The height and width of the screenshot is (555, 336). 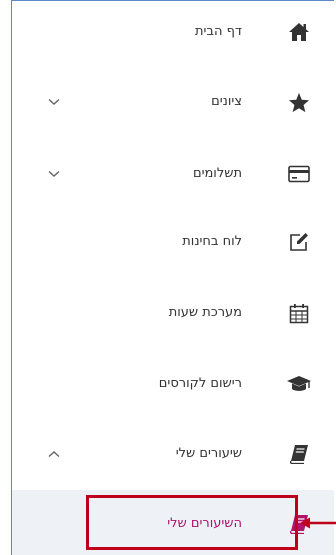 I want to click on graduation-cap-icon, so click(x=299, y=384).